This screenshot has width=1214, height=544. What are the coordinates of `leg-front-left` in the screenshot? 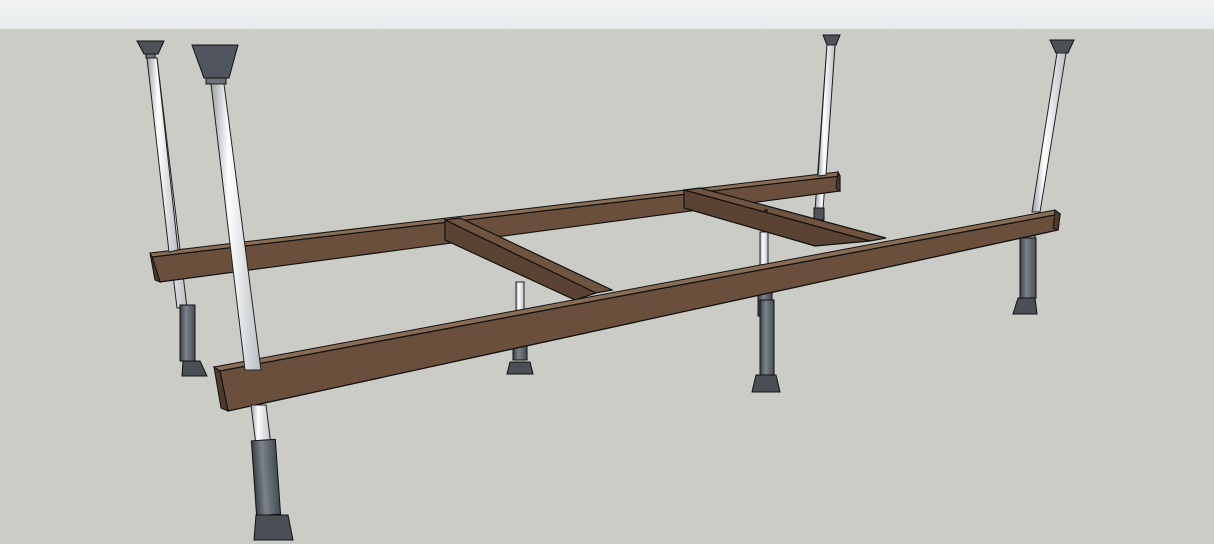 It's located at (242, 292).